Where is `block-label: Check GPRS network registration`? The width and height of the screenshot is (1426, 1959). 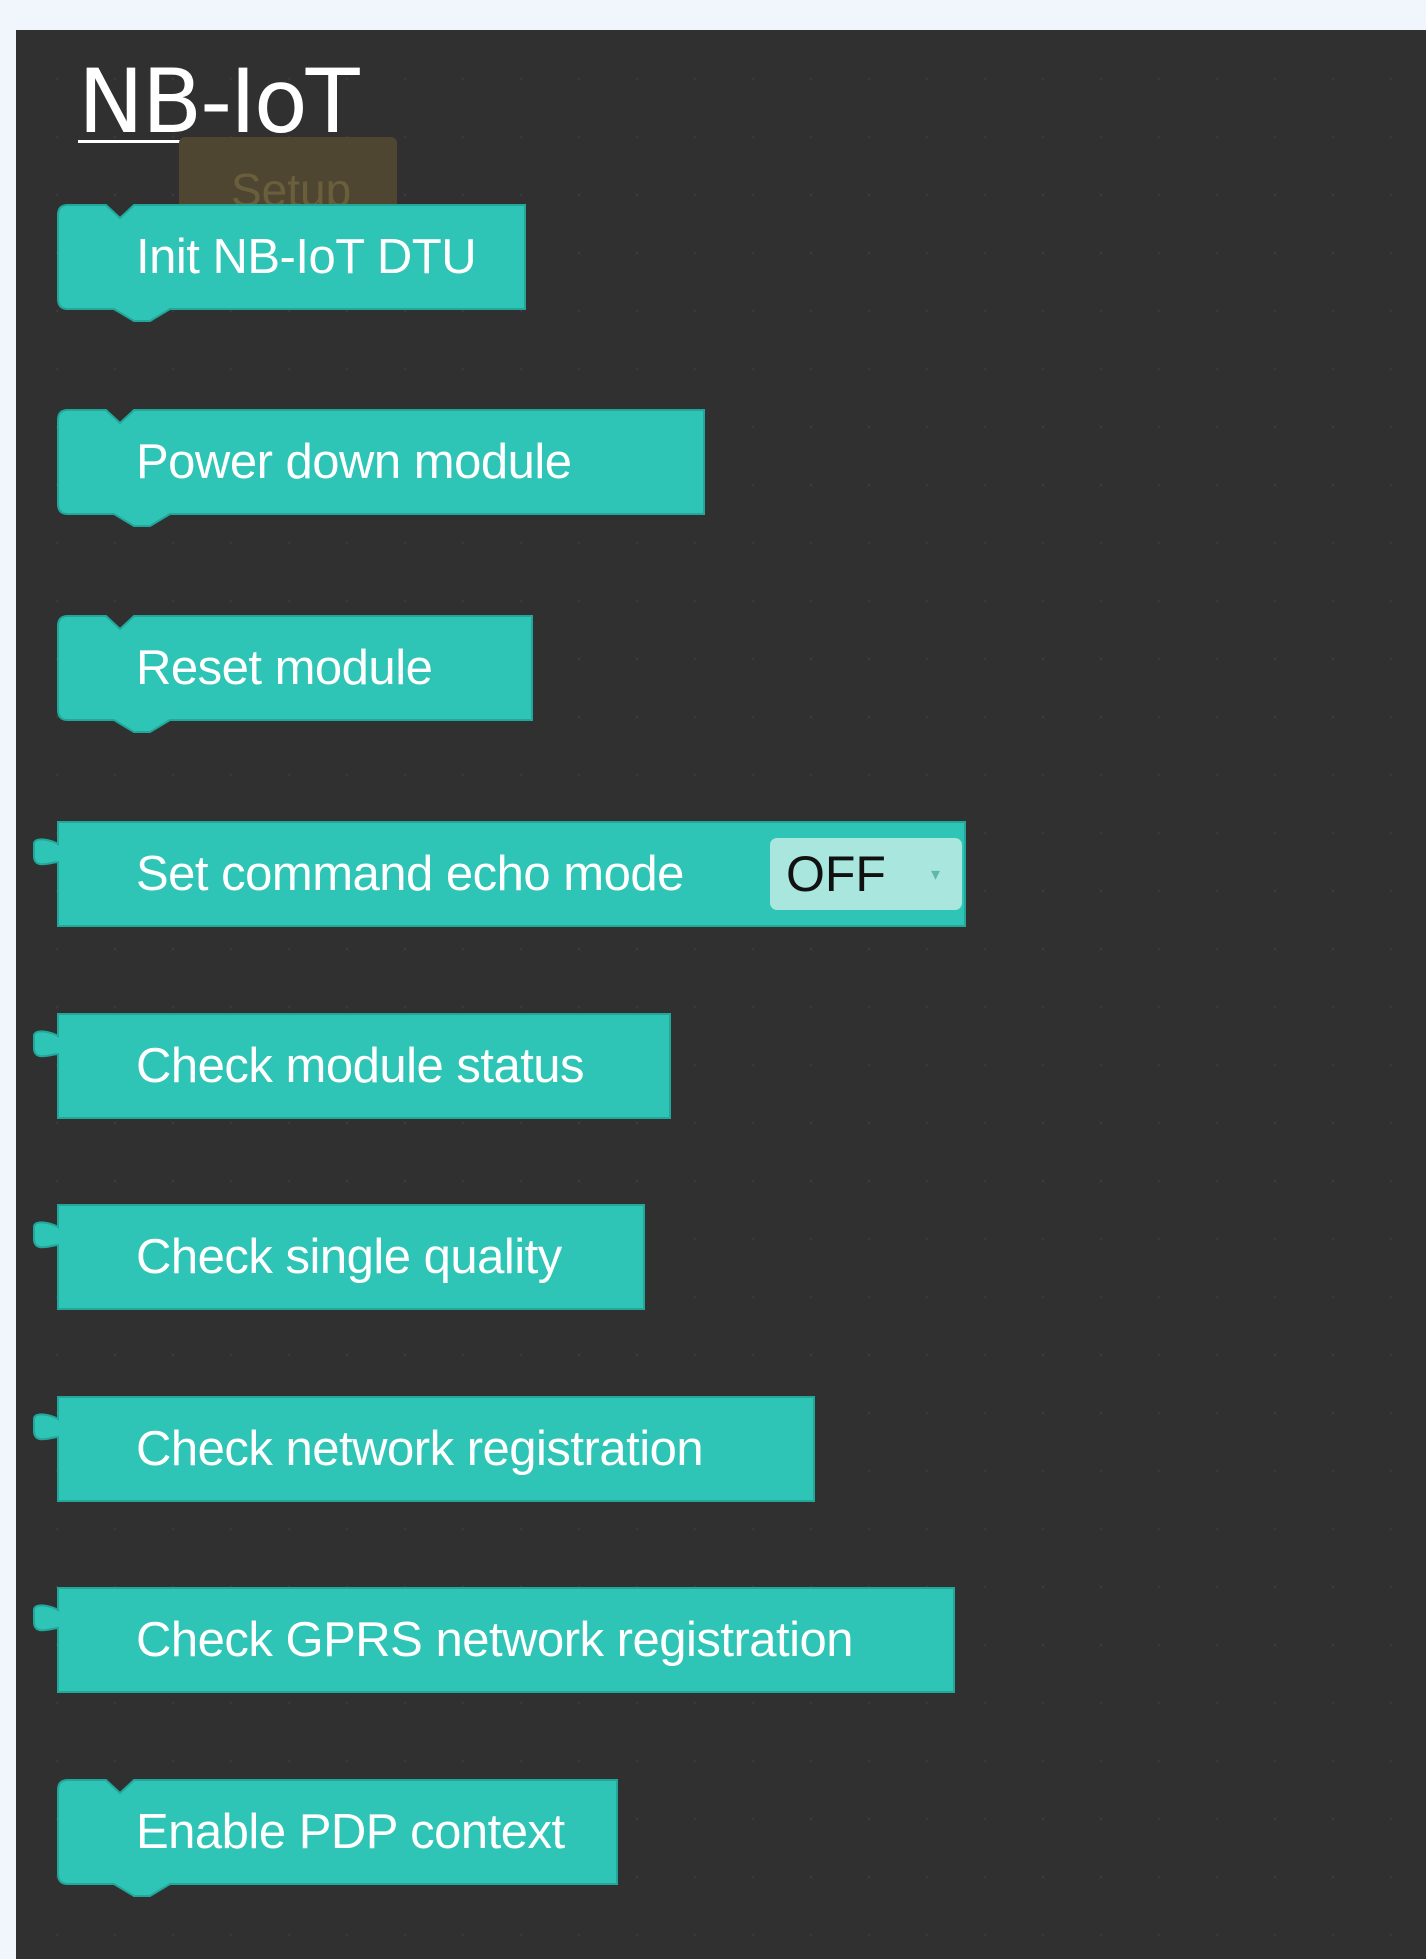
block-label: Check GPRS network registration is located at coordinates (495, 1640).